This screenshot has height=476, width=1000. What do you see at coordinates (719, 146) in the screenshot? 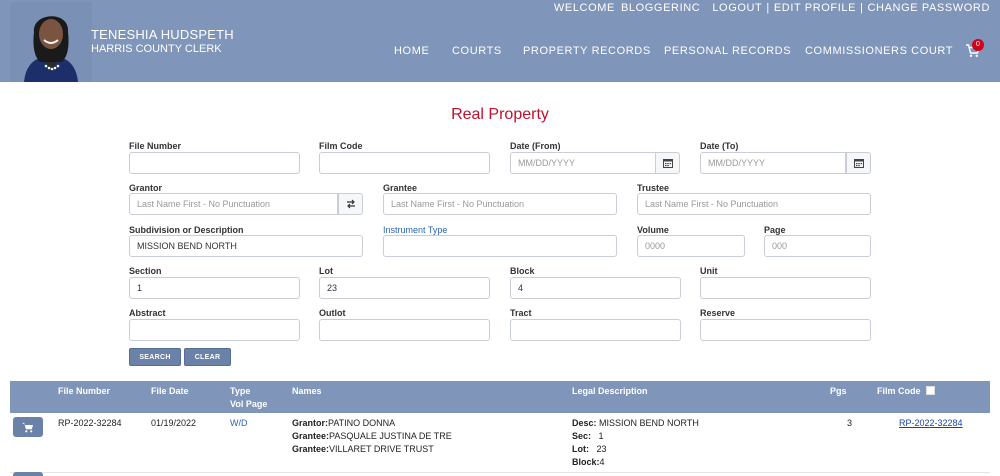
I see `date-to-label: Date (To)` at bounding box center [719, 146].